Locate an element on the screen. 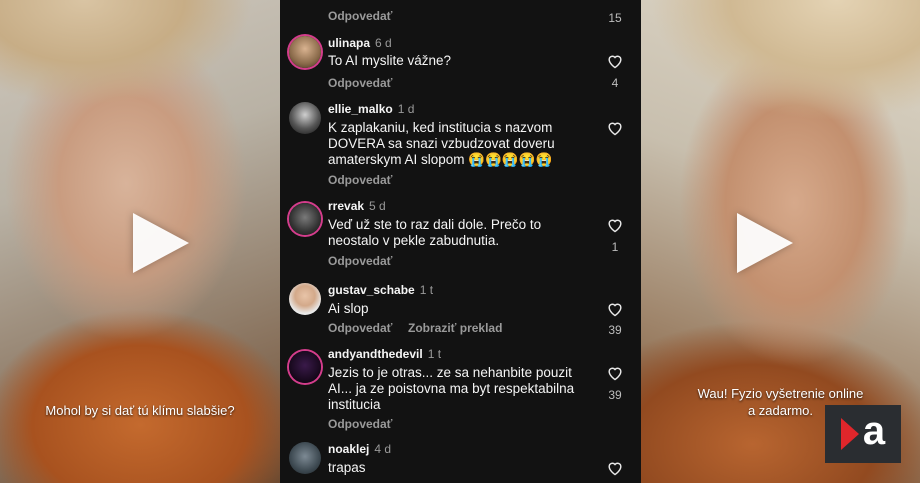 The width and height of the screenshot is (920, 483). comment-text: To AI myslite vážne? is located at coordinates (390, 60).